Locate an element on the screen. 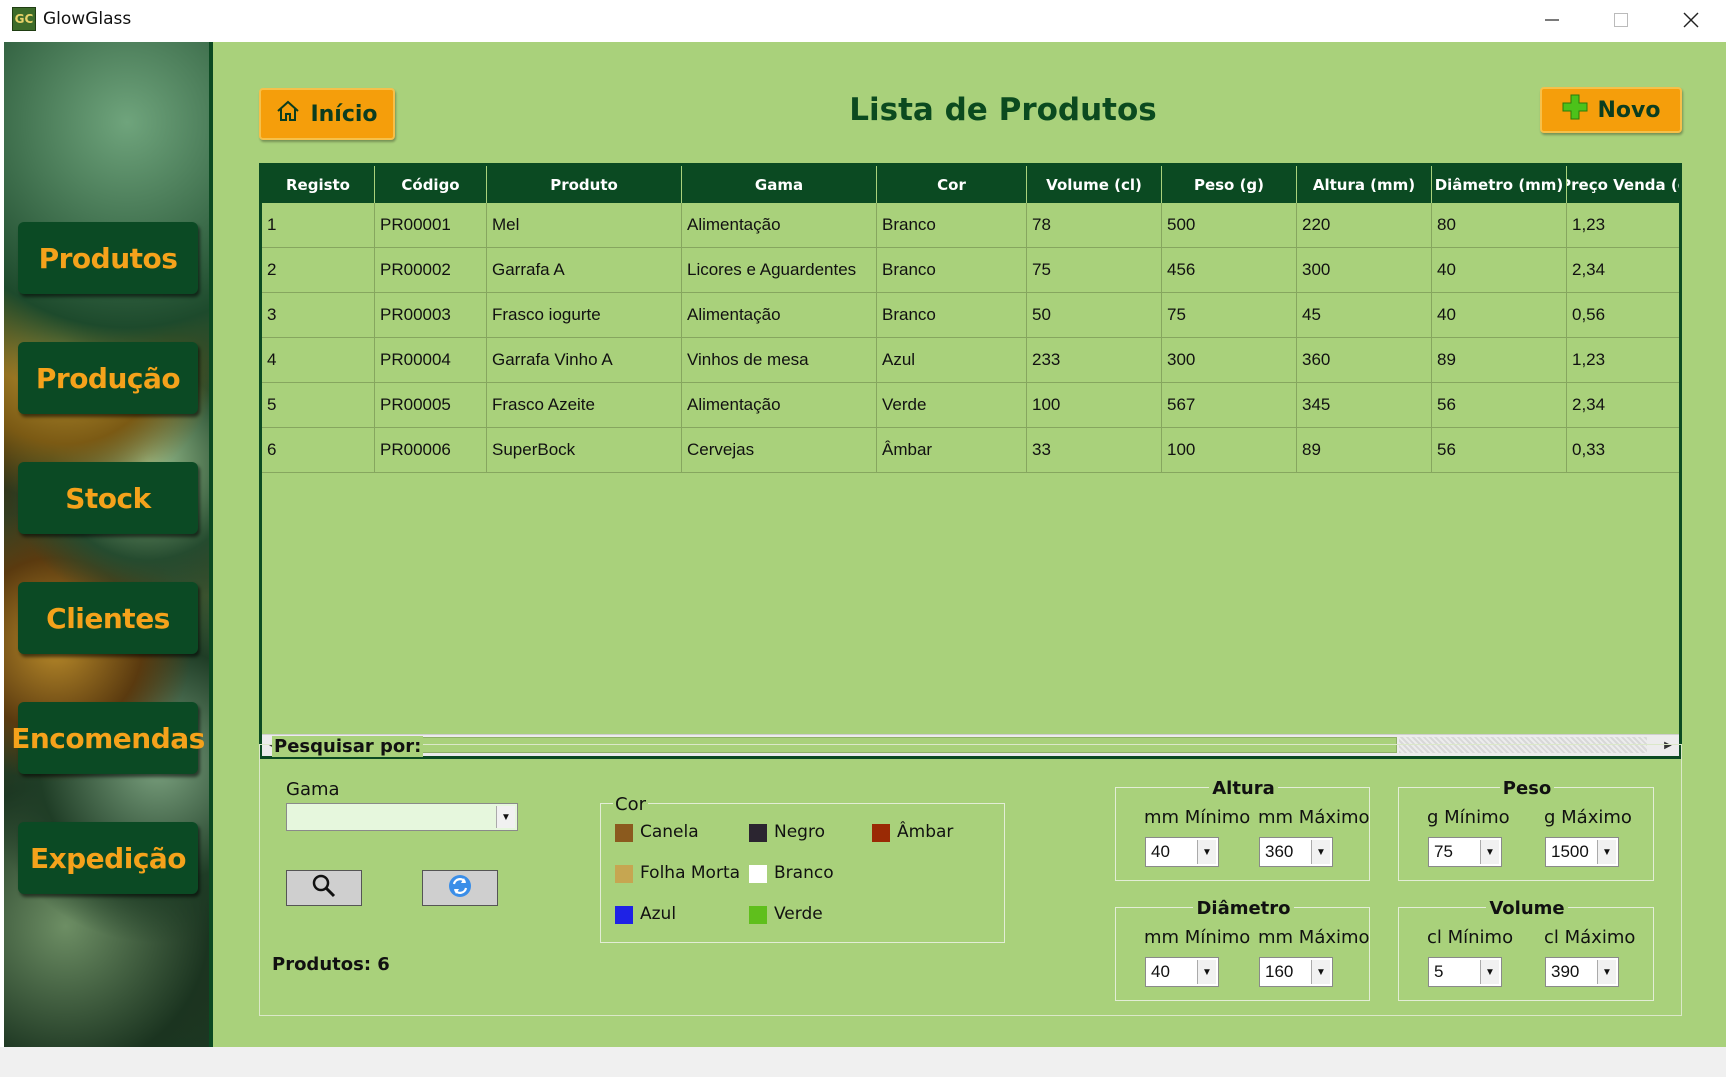 Image resolution: width=1726 pixels, height=1077 pixels. column-header: Produto is located at coordinates (584, 184).